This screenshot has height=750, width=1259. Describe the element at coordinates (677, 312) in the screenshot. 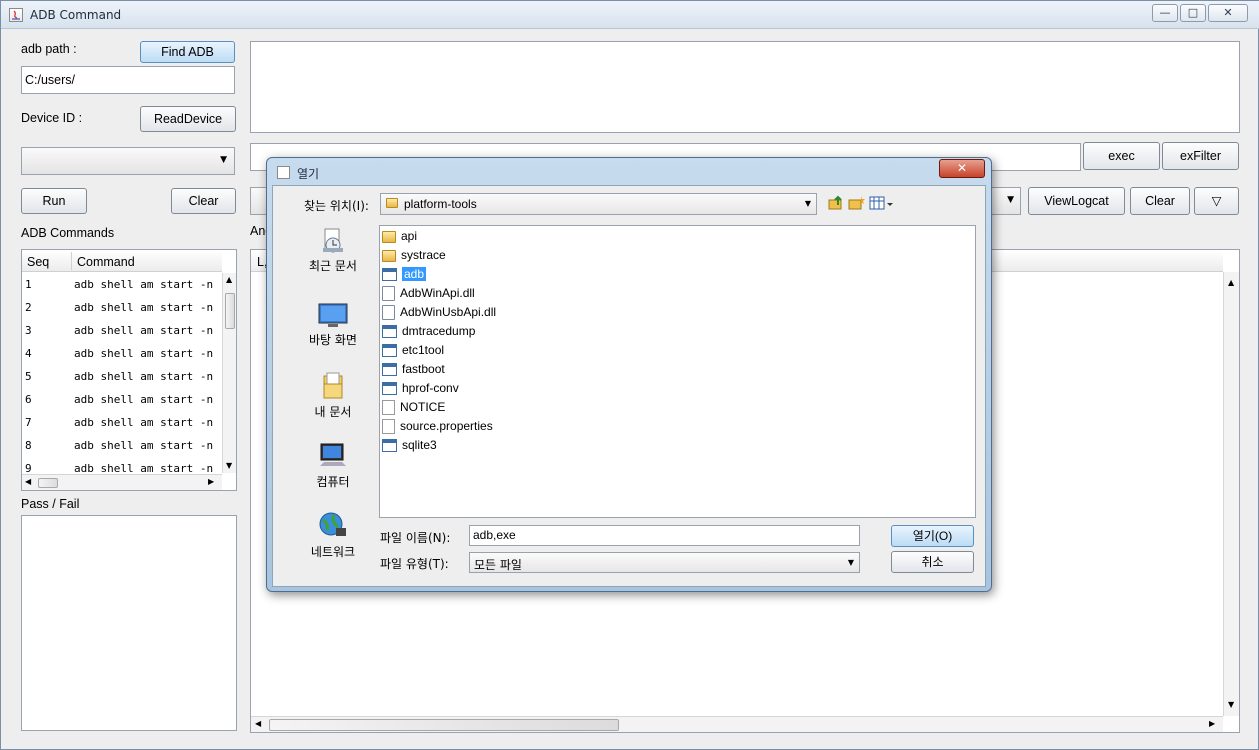

I see `file-item: AdbWinUsbApi.dll` at that location.